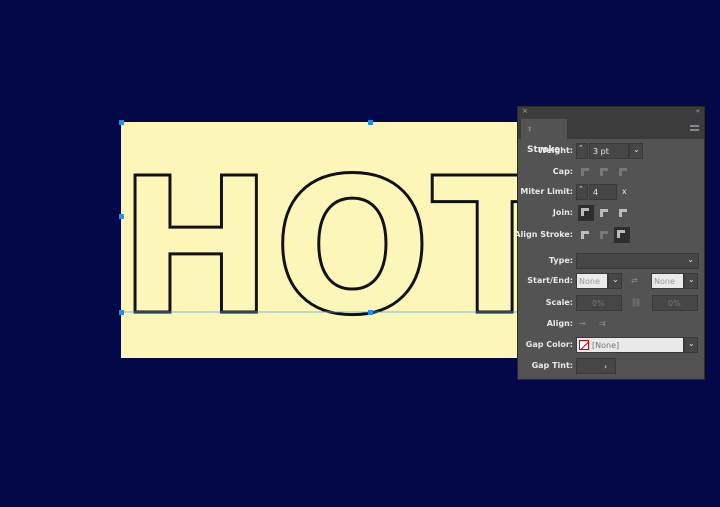  Describe the element at coordinates (582, 323) in the screenshot. I see `arrow-tip-icon: →` at that location.